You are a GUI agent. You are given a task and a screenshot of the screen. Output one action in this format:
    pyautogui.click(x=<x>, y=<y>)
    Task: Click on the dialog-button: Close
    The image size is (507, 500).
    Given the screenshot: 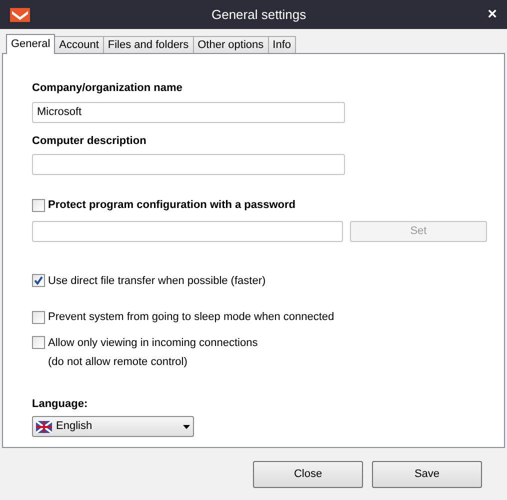 What is the action you would take?
    pyautogui.click(x=308, y=474)
    